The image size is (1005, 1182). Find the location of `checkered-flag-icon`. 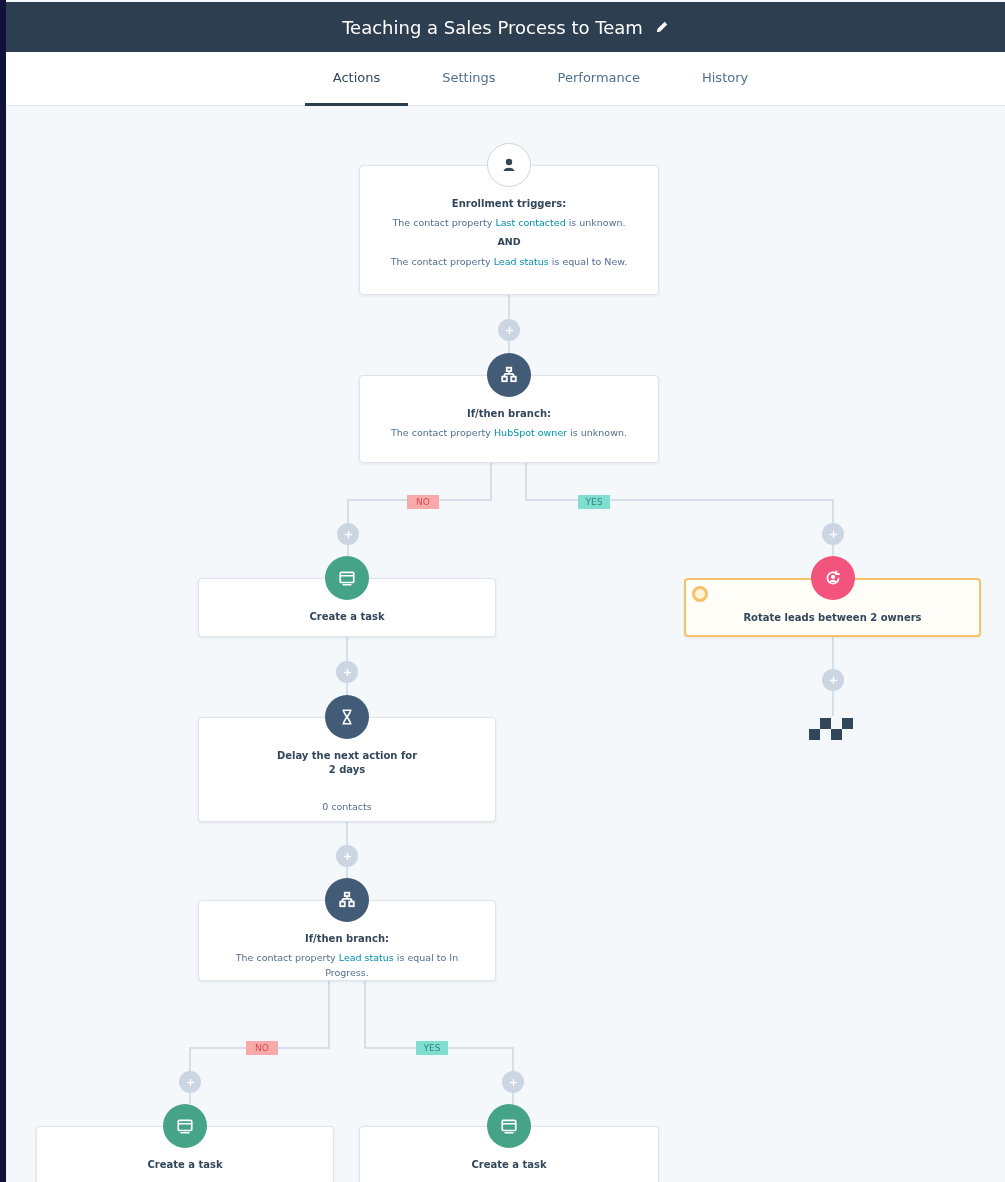

checkered-flag-icon is located at coordinates (831, 729).